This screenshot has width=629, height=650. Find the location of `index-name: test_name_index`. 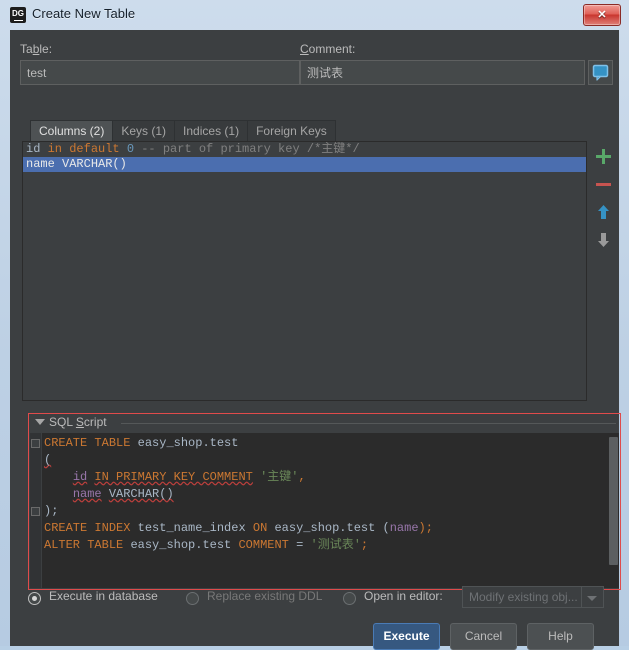

index-name: test_name_index is located at coordinates (191, 528).